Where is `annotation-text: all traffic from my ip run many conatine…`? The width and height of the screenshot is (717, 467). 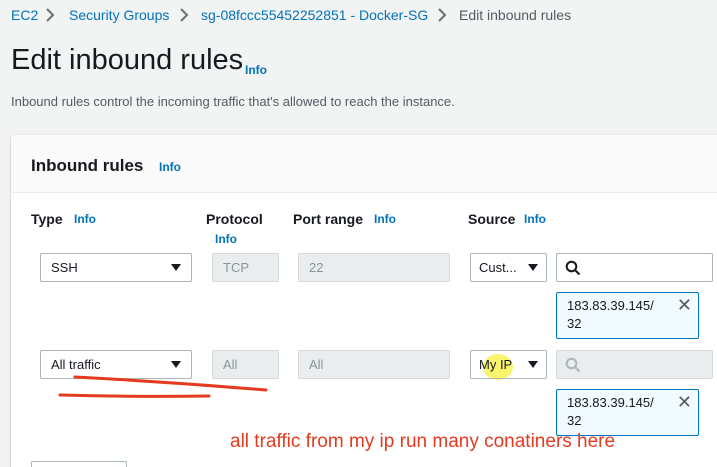 annotation-text: all traffic from my ip run many conatine… is located at coordinates (423, 441).